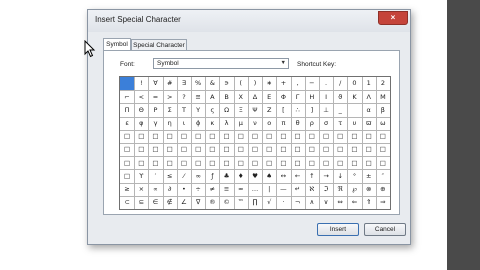 Image resolution: width=480 pixels, height=270 pixels. What do you see at coordinates (269, 123) in the screenshot?
I see `symbol-cell: ο` at bounding box center [269, 123].